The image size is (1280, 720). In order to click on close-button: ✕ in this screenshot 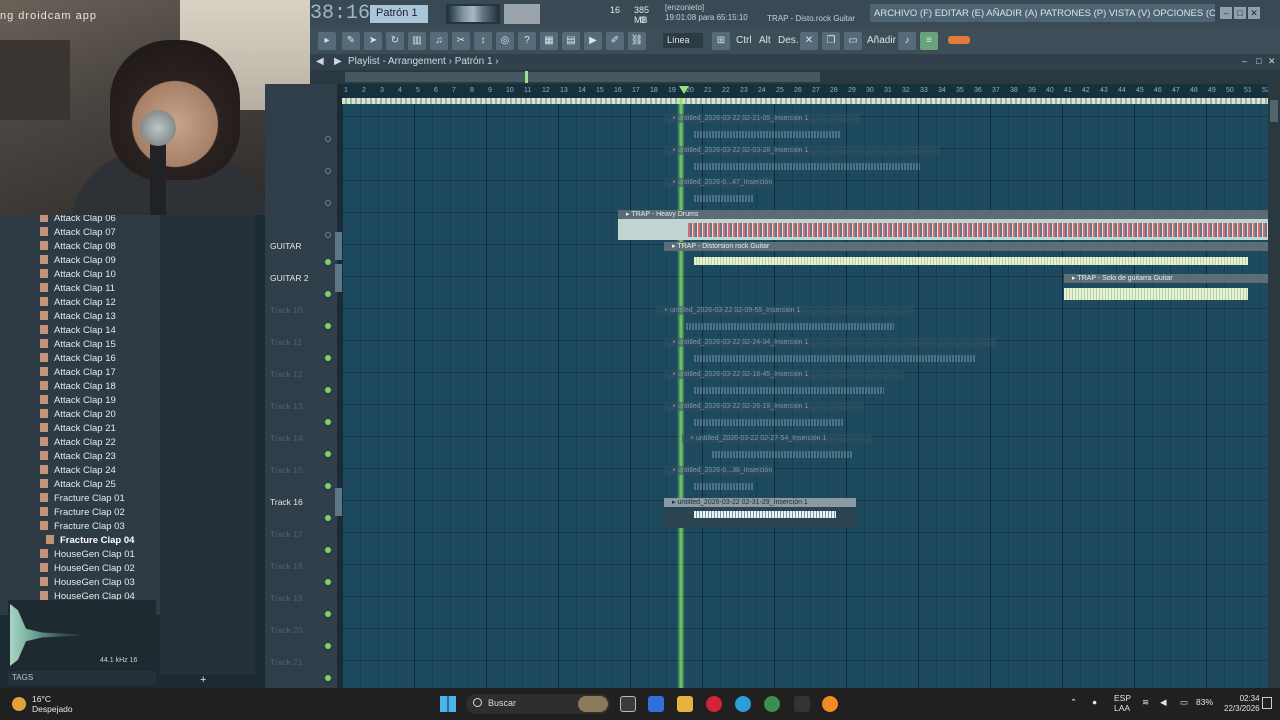, I will do `click(1254, 13)`.